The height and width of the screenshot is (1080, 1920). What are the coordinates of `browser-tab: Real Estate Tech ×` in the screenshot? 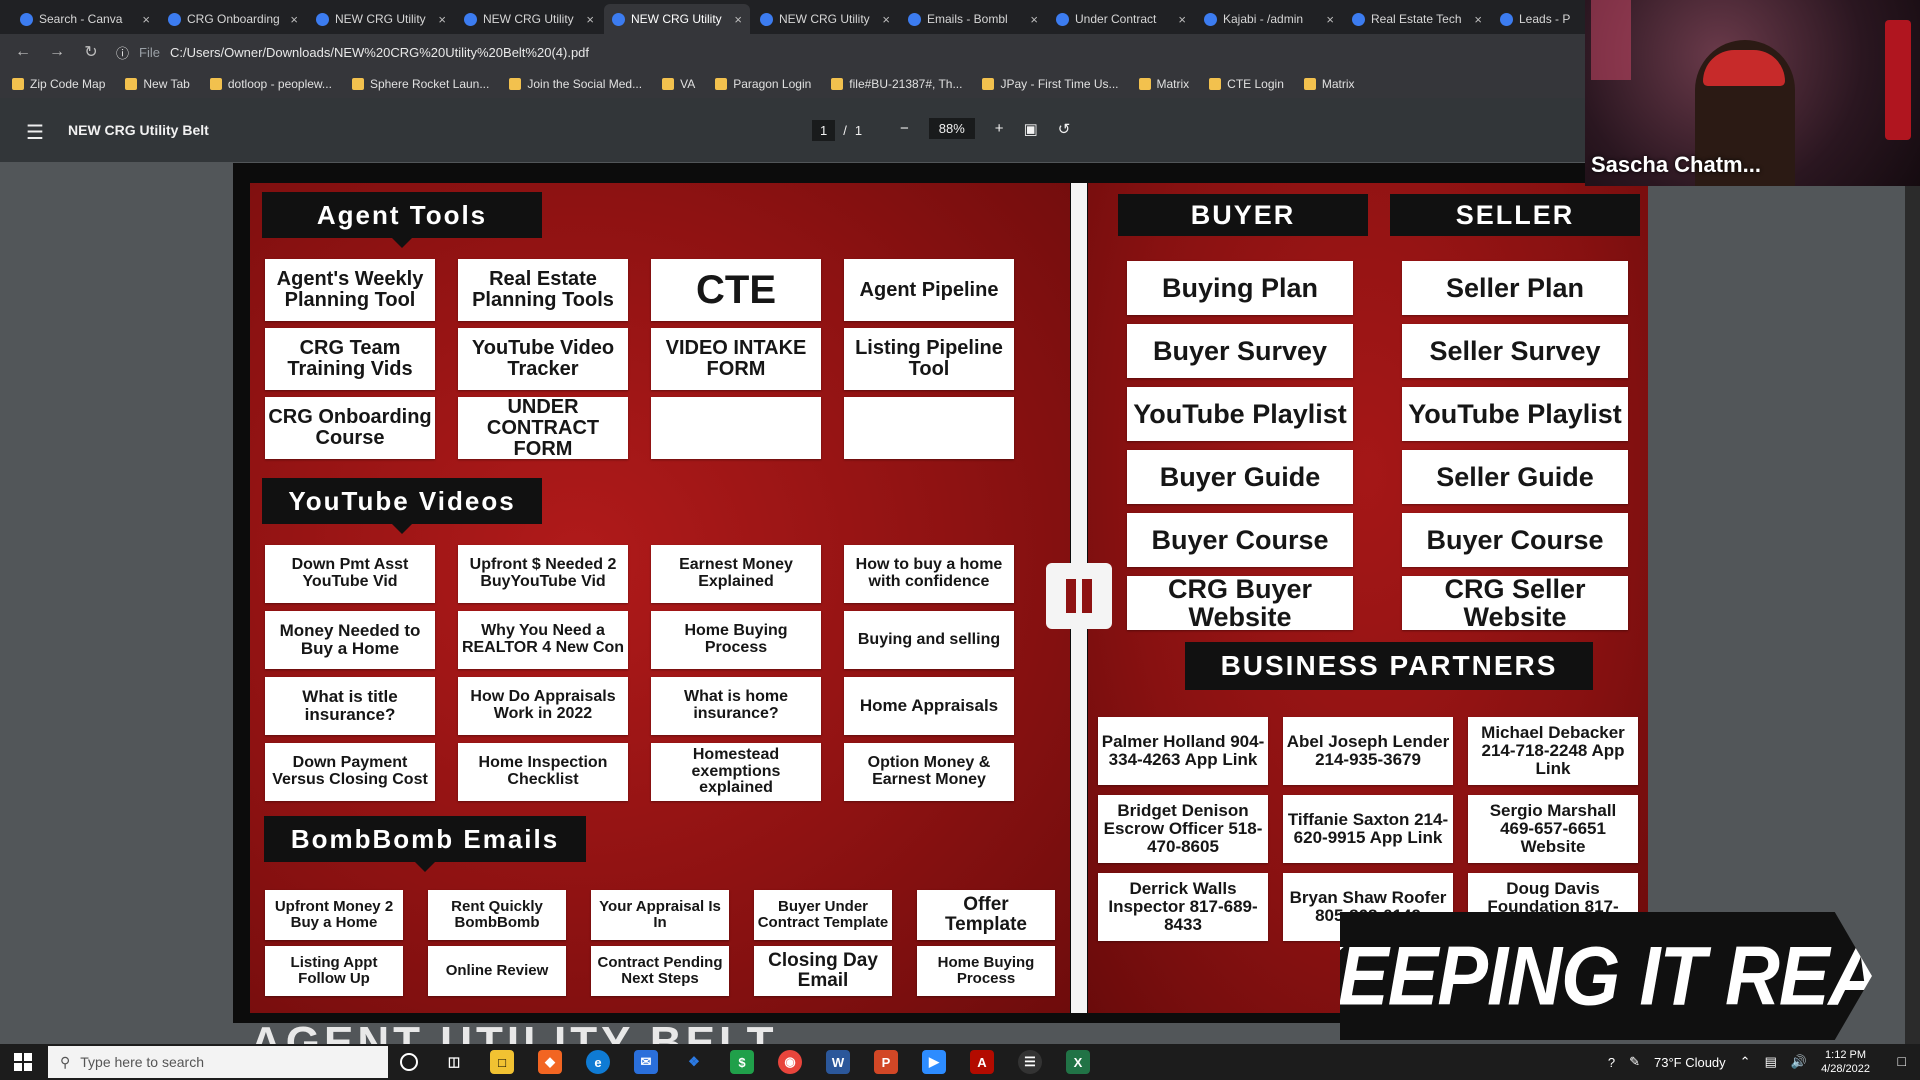 It's located at (1417, 19).